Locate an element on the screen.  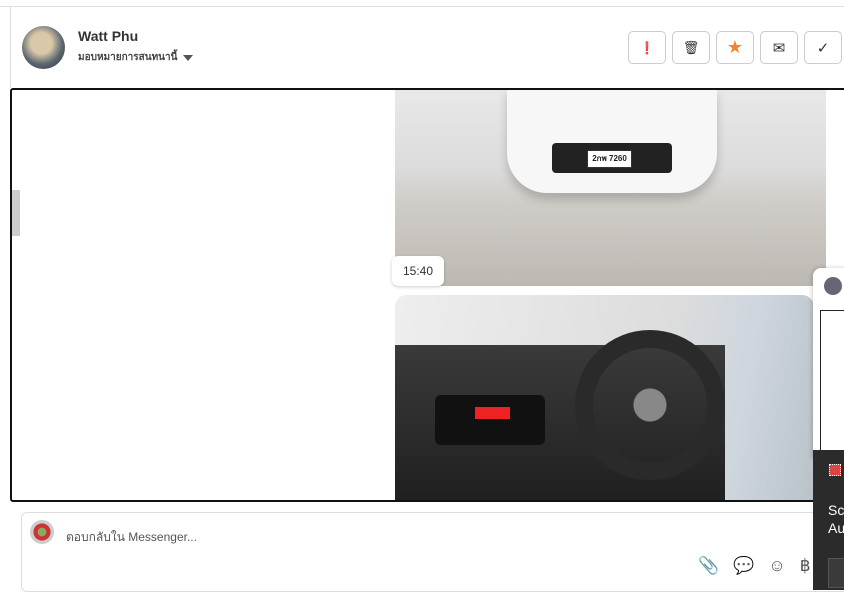
radio-display is located at coordinates (492, 413).